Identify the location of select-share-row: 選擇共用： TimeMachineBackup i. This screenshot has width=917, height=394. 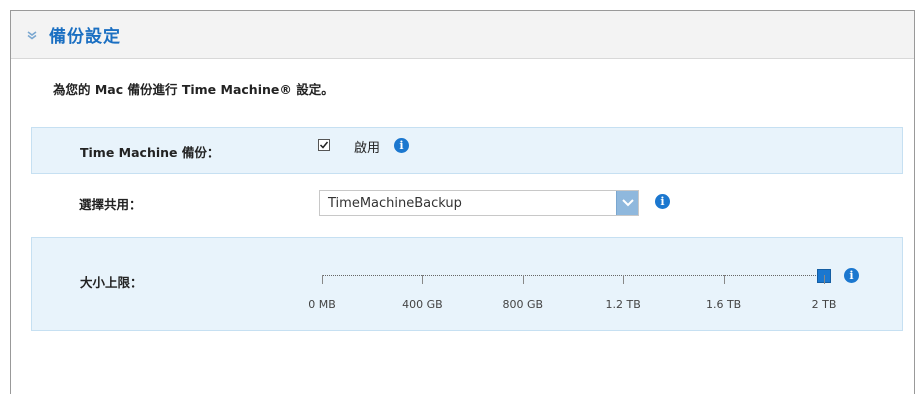
(467, 205).